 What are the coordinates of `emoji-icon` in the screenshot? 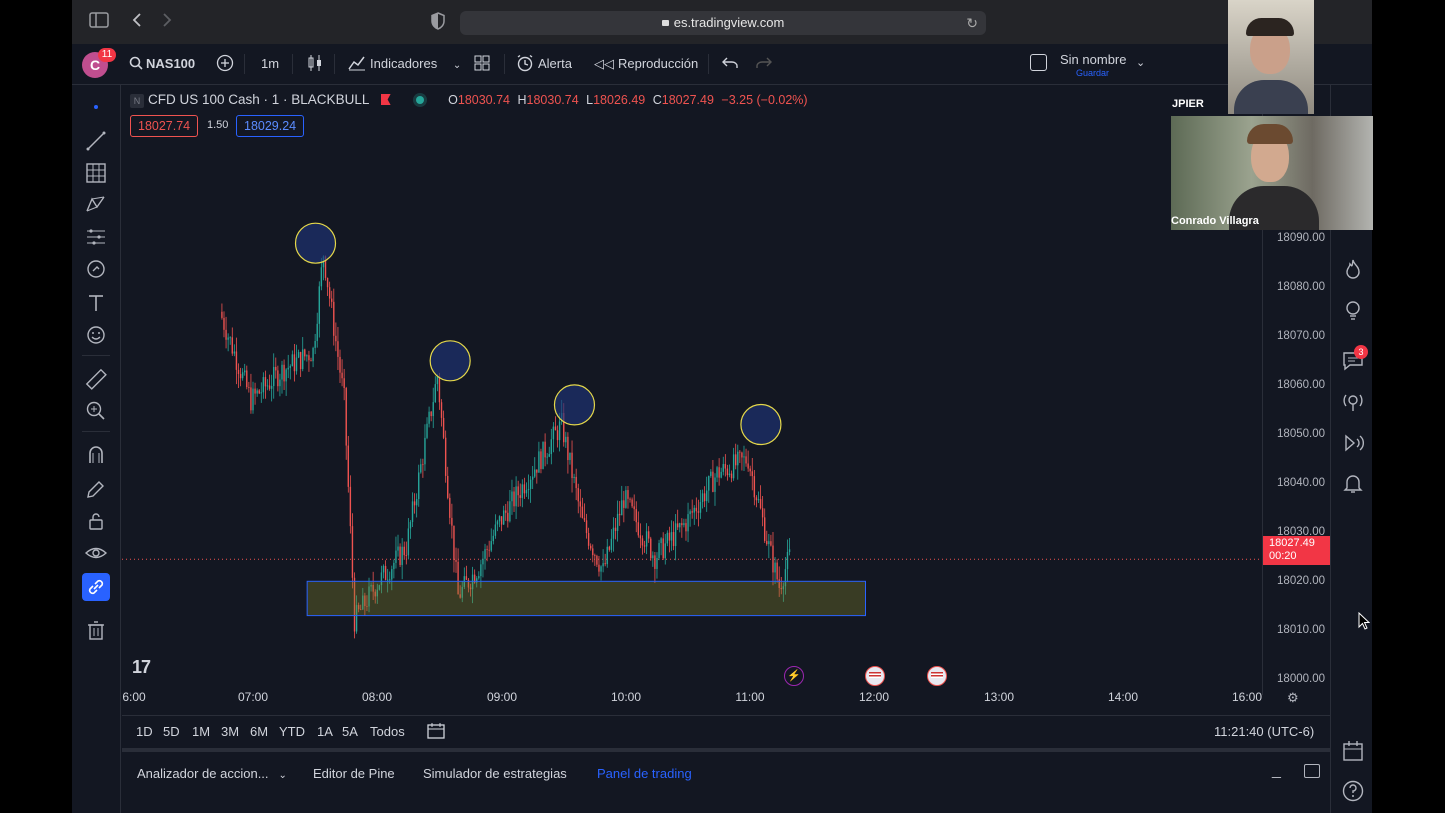 It's located at (96, 335).